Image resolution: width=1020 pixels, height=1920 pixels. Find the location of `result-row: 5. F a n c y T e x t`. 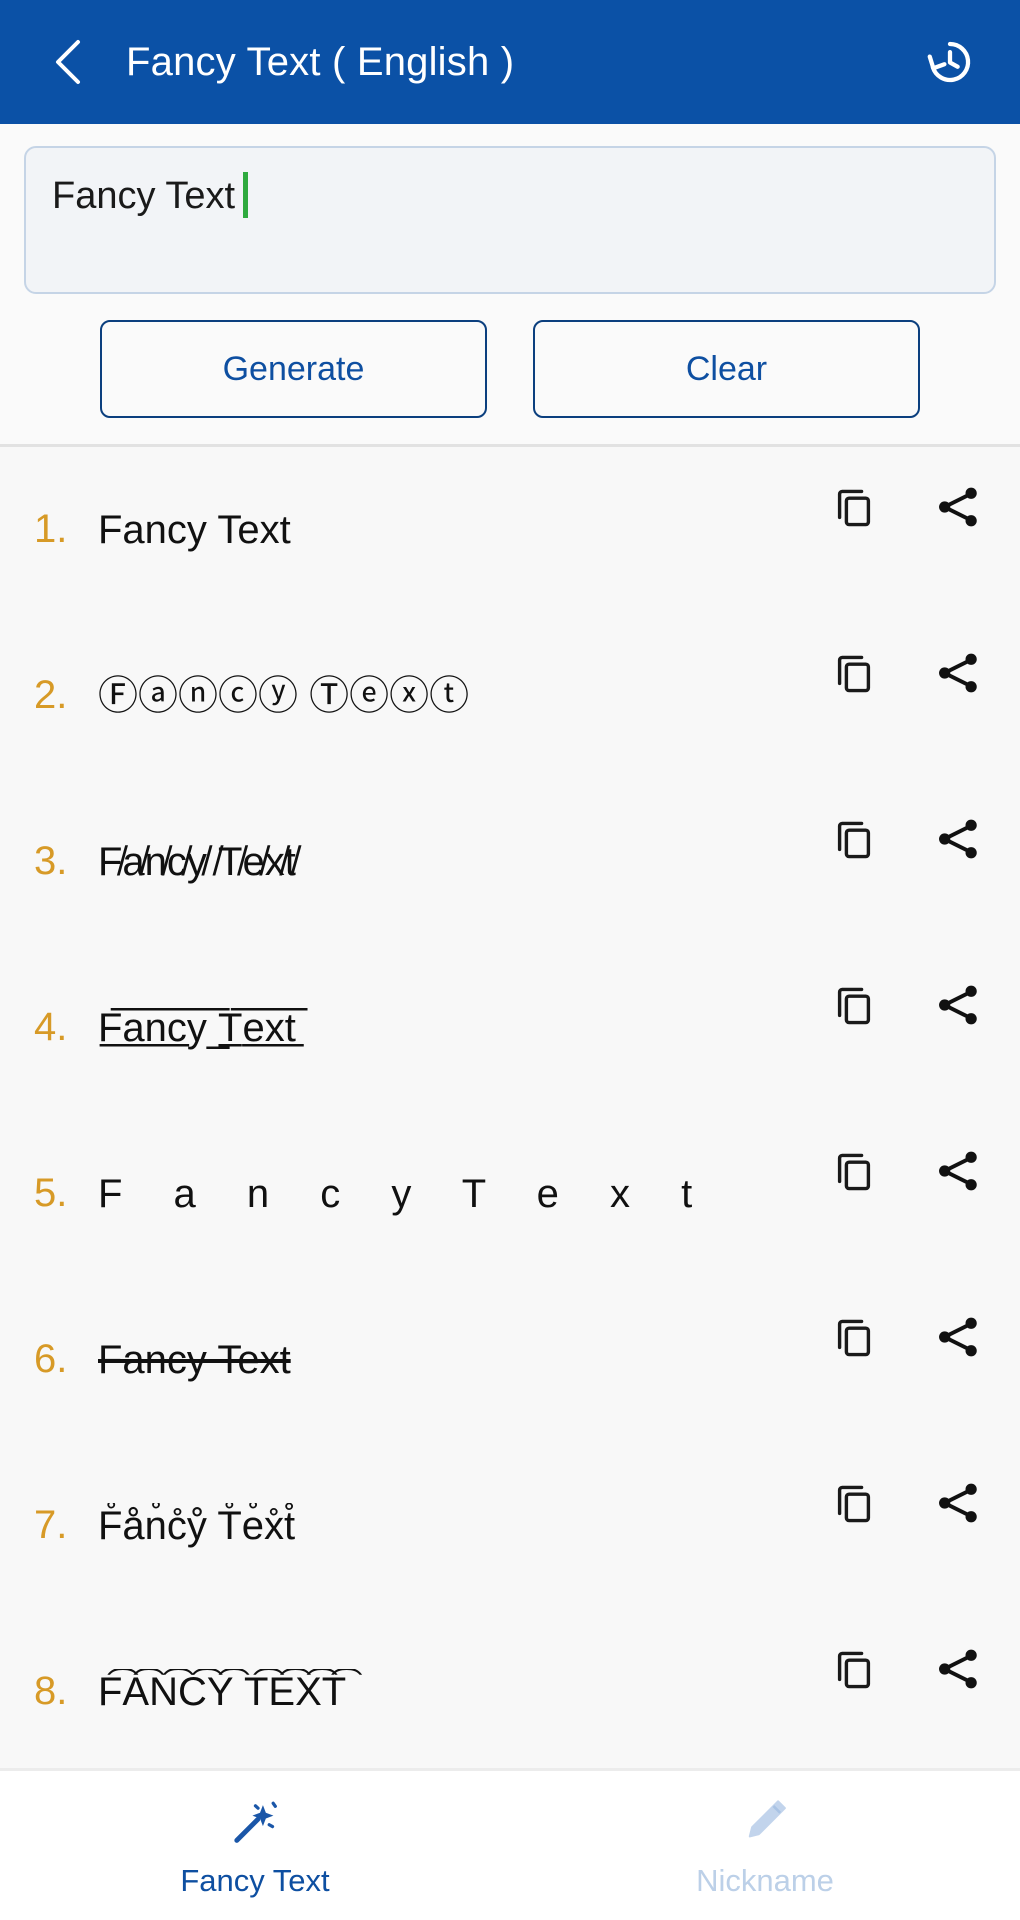

result-row: 5. F a n c y T e x t is located at coordinates (510, 1194).